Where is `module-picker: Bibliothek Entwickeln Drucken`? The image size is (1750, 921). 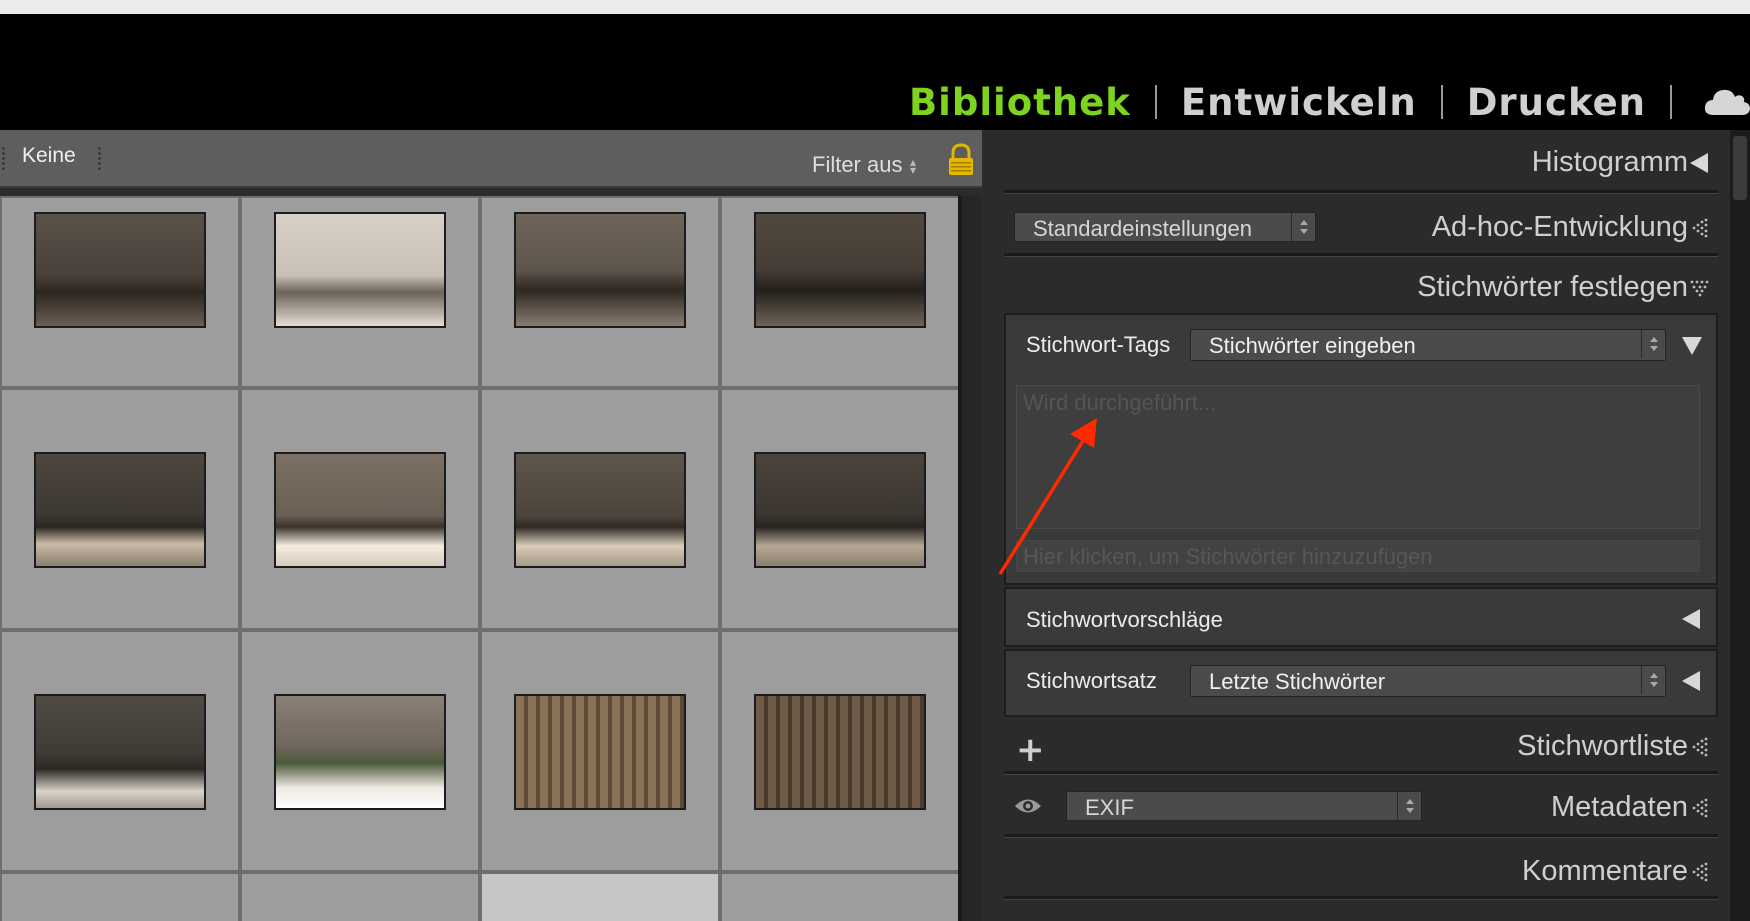 module-picker: Bibliothek Entwickeln Drucken is located at coordinates (1329, 102).